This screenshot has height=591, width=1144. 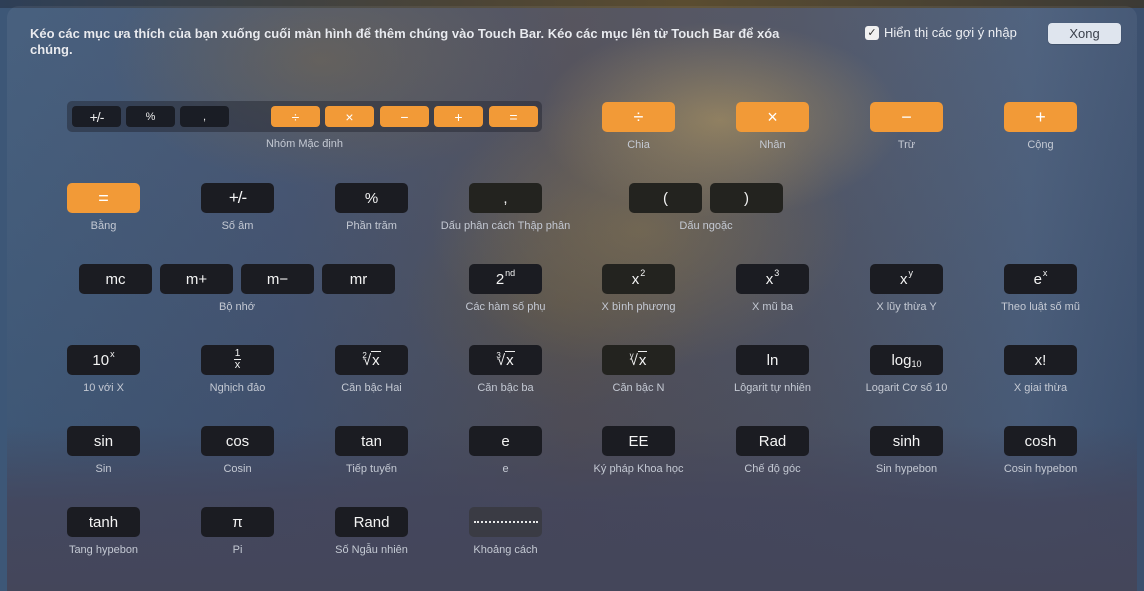 What do you see at coordinates (237, 365) in the screenshot?
I see `fraction-denominator: x` at bounding box center [237, 365].